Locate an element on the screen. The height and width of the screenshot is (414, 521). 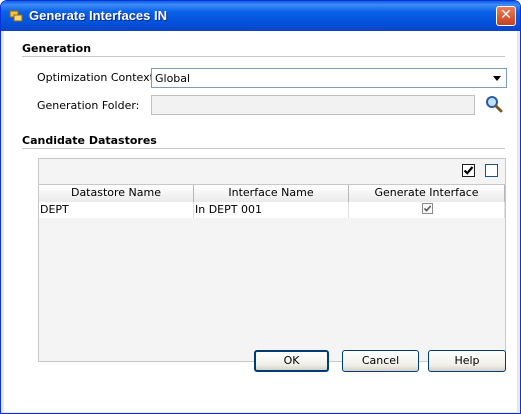
check-all-checkbox is located at coordinates (468, 170).